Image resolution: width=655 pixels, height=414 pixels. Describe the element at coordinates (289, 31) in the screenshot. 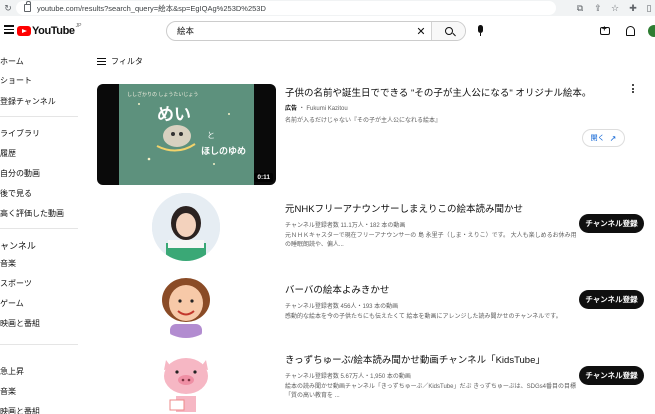

I see `search-input` at that location.